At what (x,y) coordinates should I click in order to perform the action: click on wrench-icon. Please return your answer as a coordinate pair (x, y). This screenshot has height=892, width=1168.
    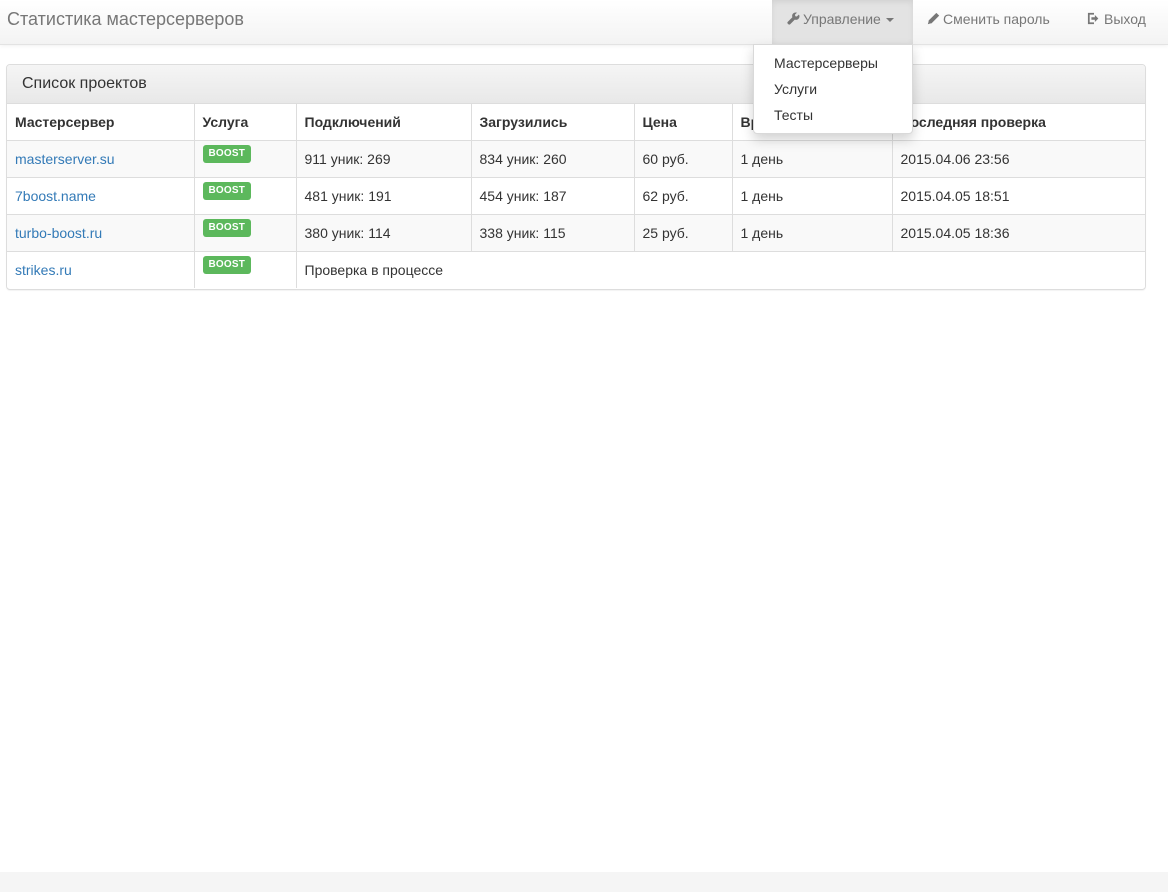
    Looking at the image, I should click on (793, 20).